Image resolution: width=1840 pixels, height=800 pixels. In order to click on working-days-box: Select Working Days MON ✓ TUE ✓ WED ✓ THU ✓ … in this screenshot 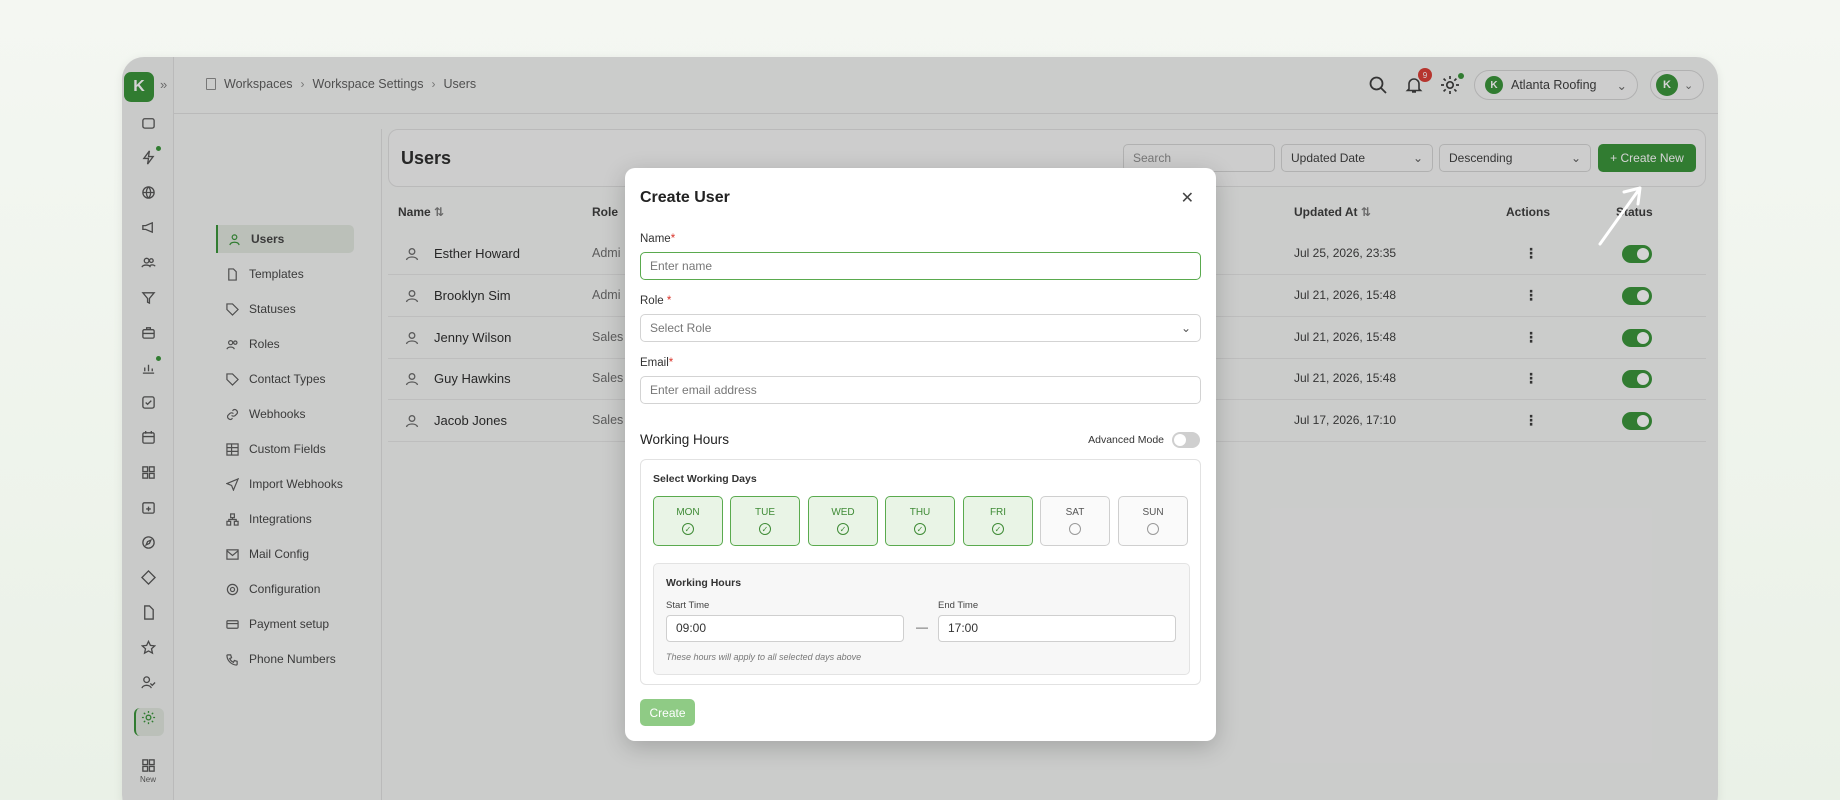, I will do `click(920, 572)`.